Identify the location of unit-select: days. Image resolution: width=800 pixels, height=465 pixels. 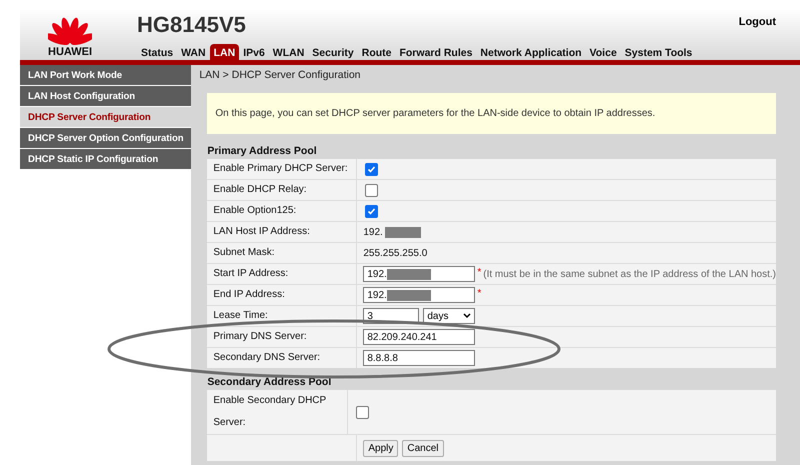
(449, 316).